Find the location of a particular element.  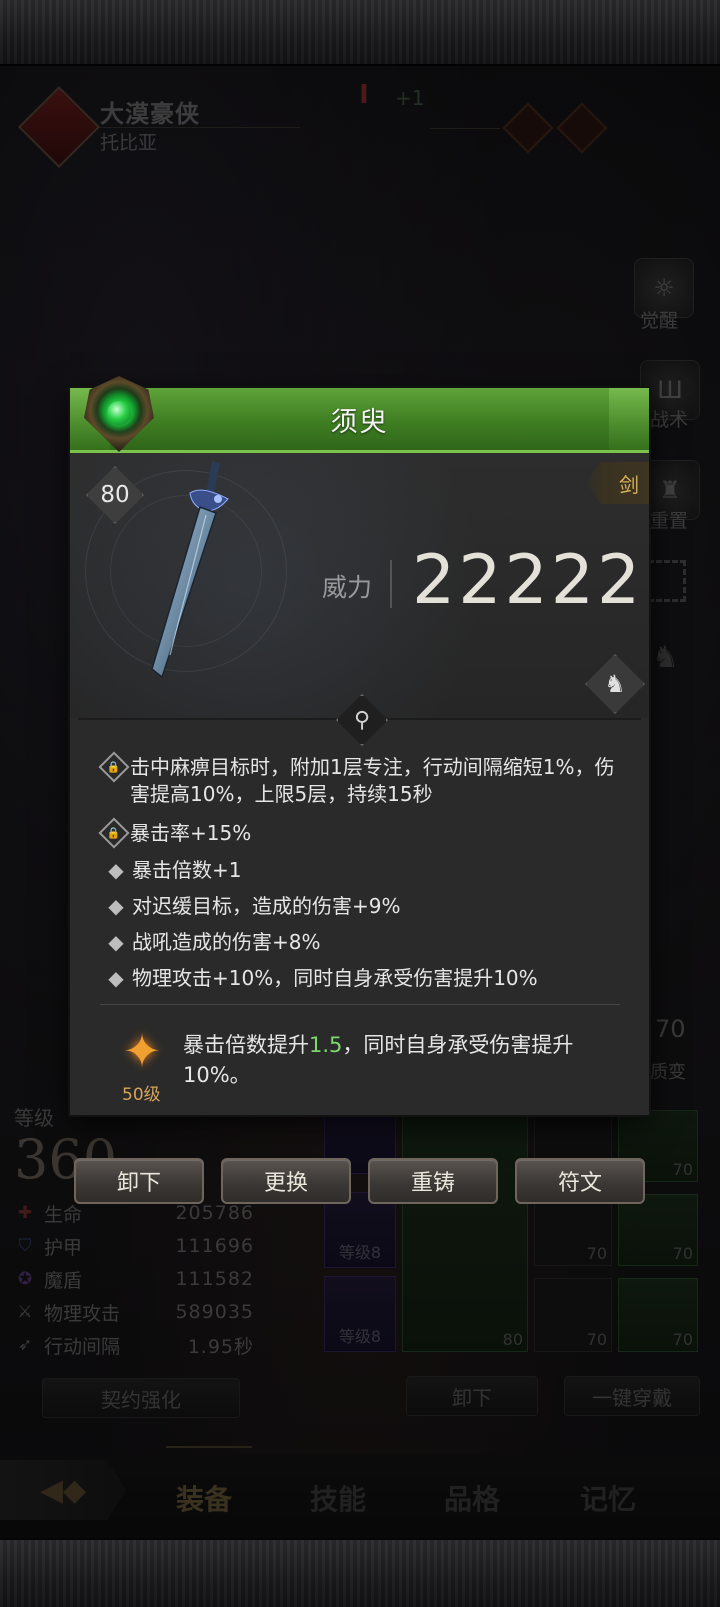

gem-core is located at coordinates (119, 413).